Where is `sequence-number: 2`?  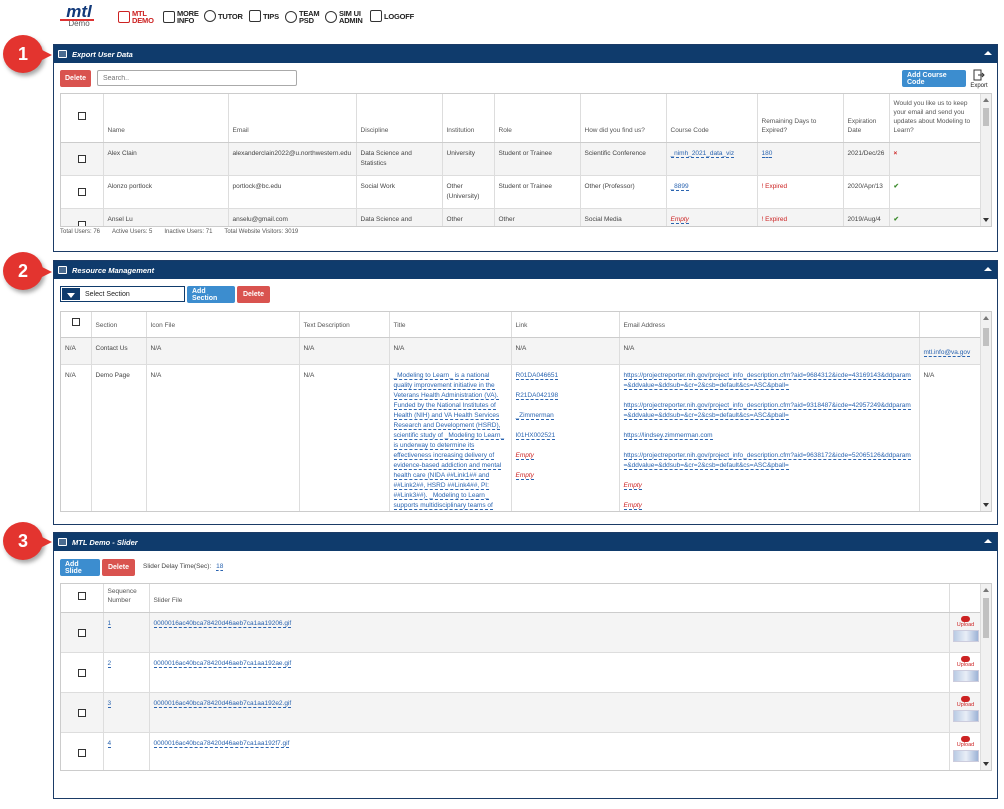 sequence-number: 2 is located at coordinates (126, 672).